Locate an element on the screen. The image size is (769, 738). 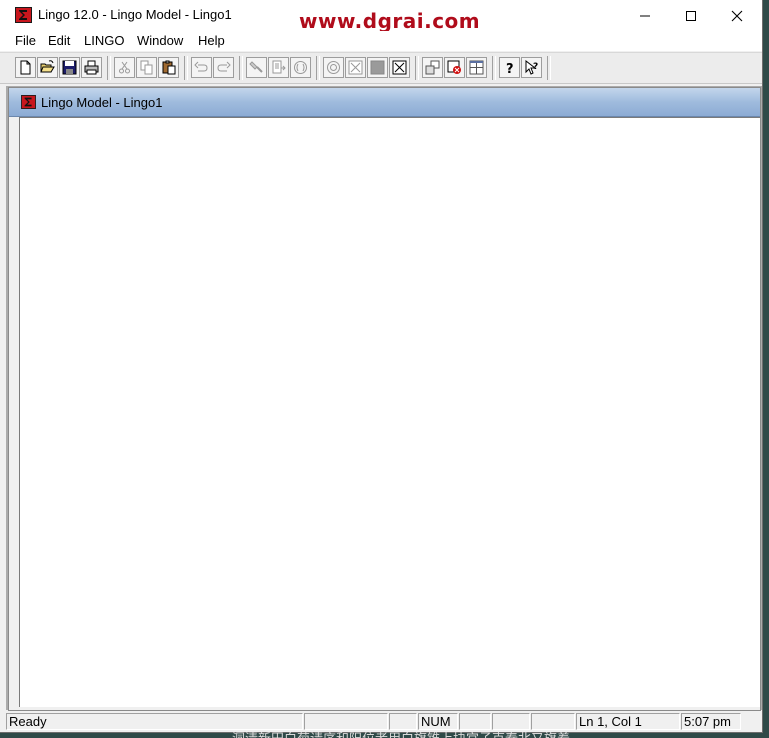
menu-help: Help is located at coordinates (211, 40).